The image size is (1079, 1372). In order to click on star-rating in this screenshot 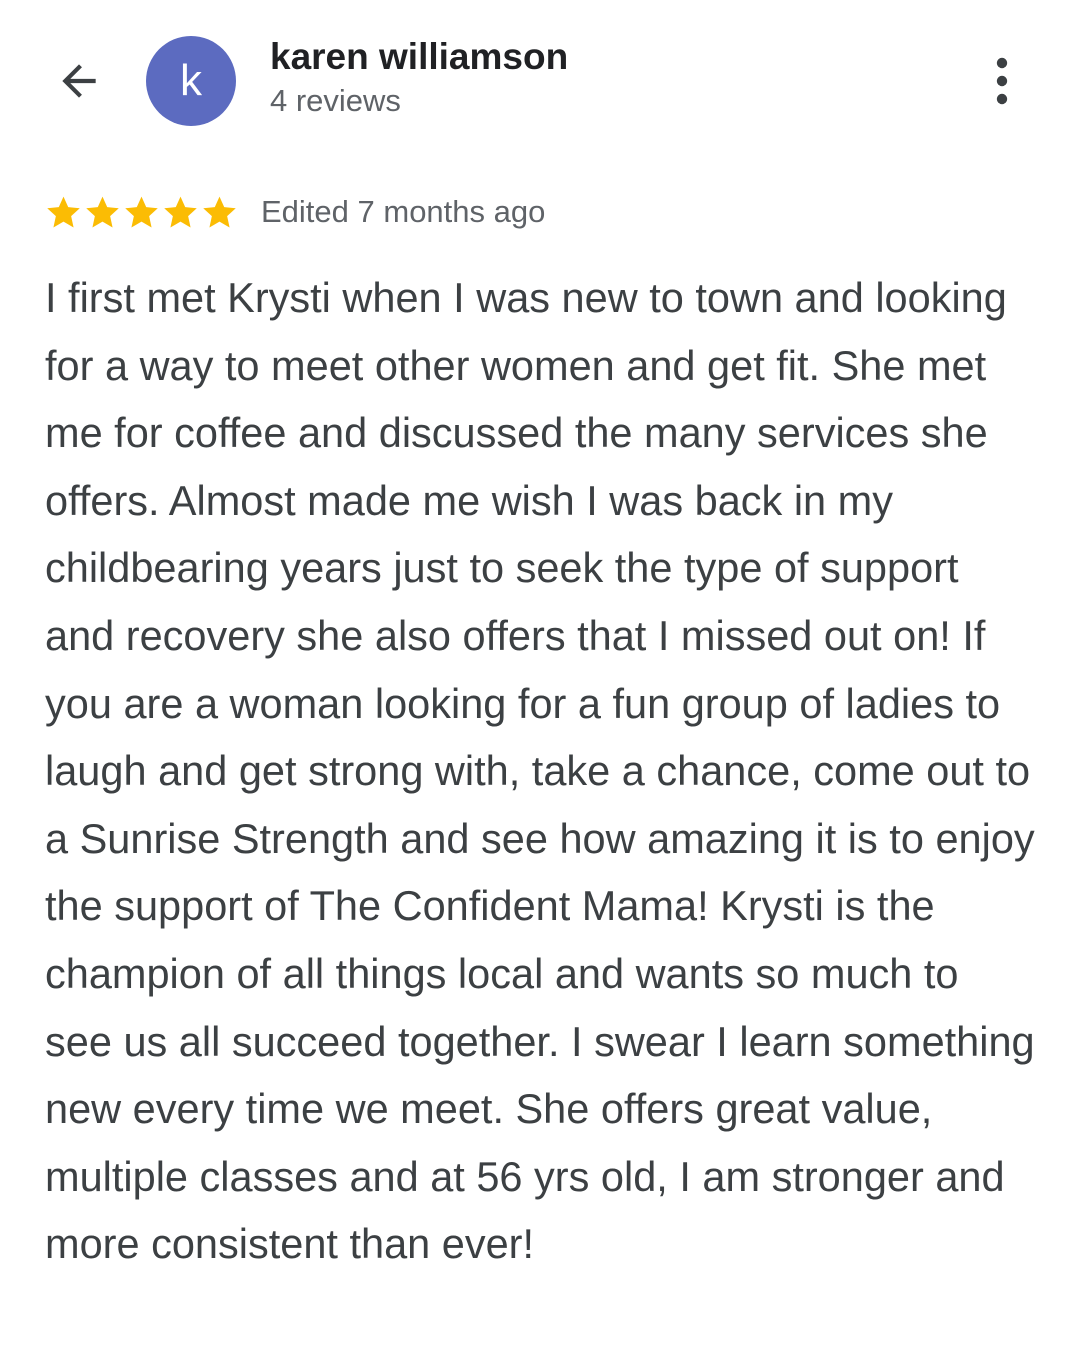, I will do `click(141, 212)`.